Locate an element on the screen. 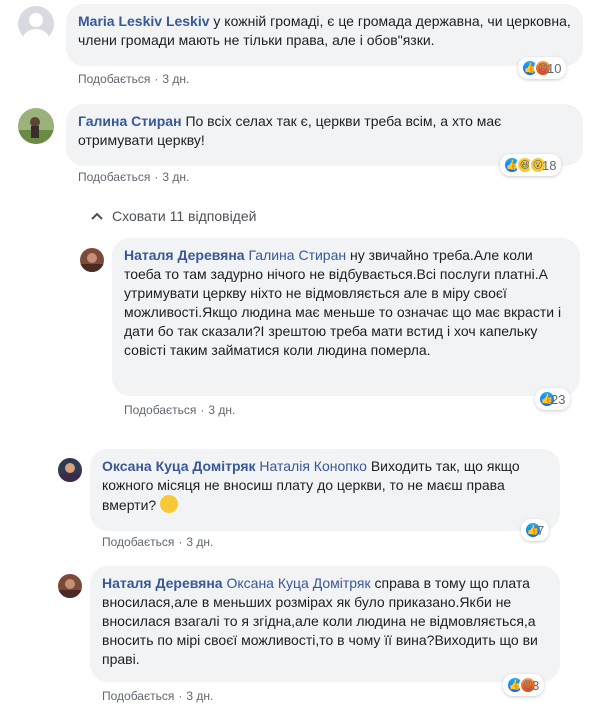  reaction-summary: 👍 😠 10 is located at coordinates (542, 68).